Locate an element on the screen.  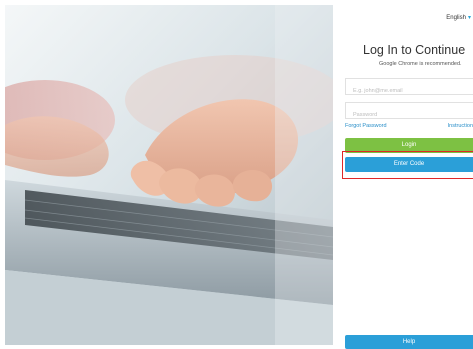
help-button: Help is located at coordinates (409, 342).